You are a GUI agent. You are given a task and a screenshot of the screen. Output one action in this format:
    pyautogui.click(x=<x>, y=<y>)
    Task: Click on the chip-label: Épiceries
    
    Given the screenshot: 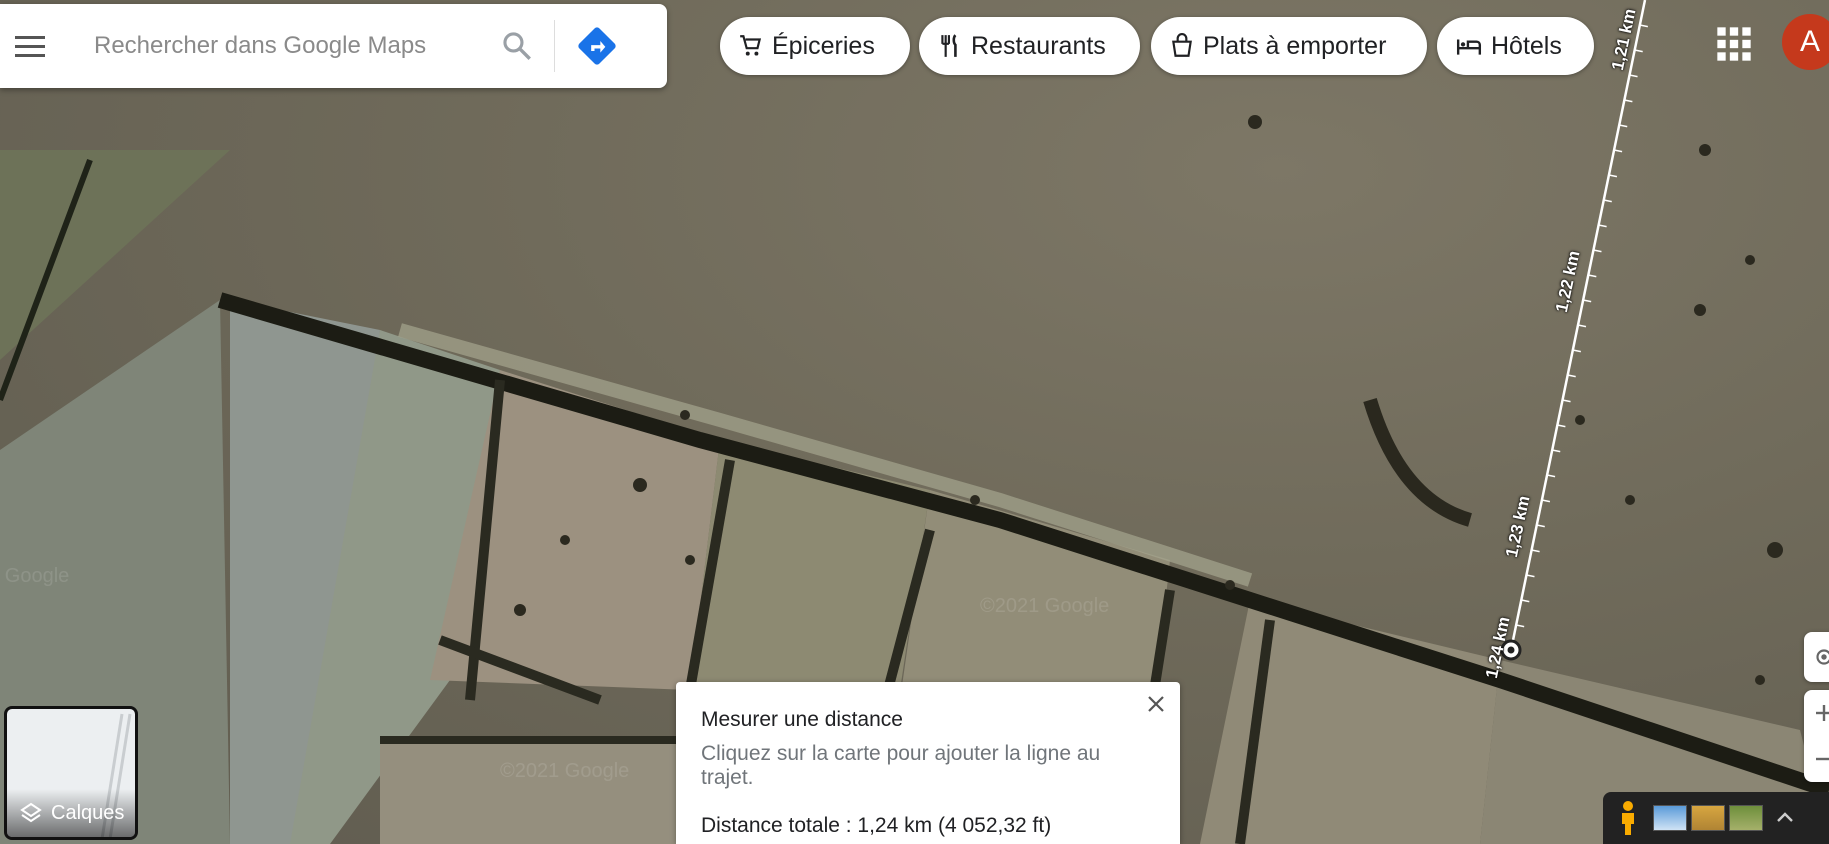 What is the action you would take?
    pyautogui.click(x=823, y=45)
    